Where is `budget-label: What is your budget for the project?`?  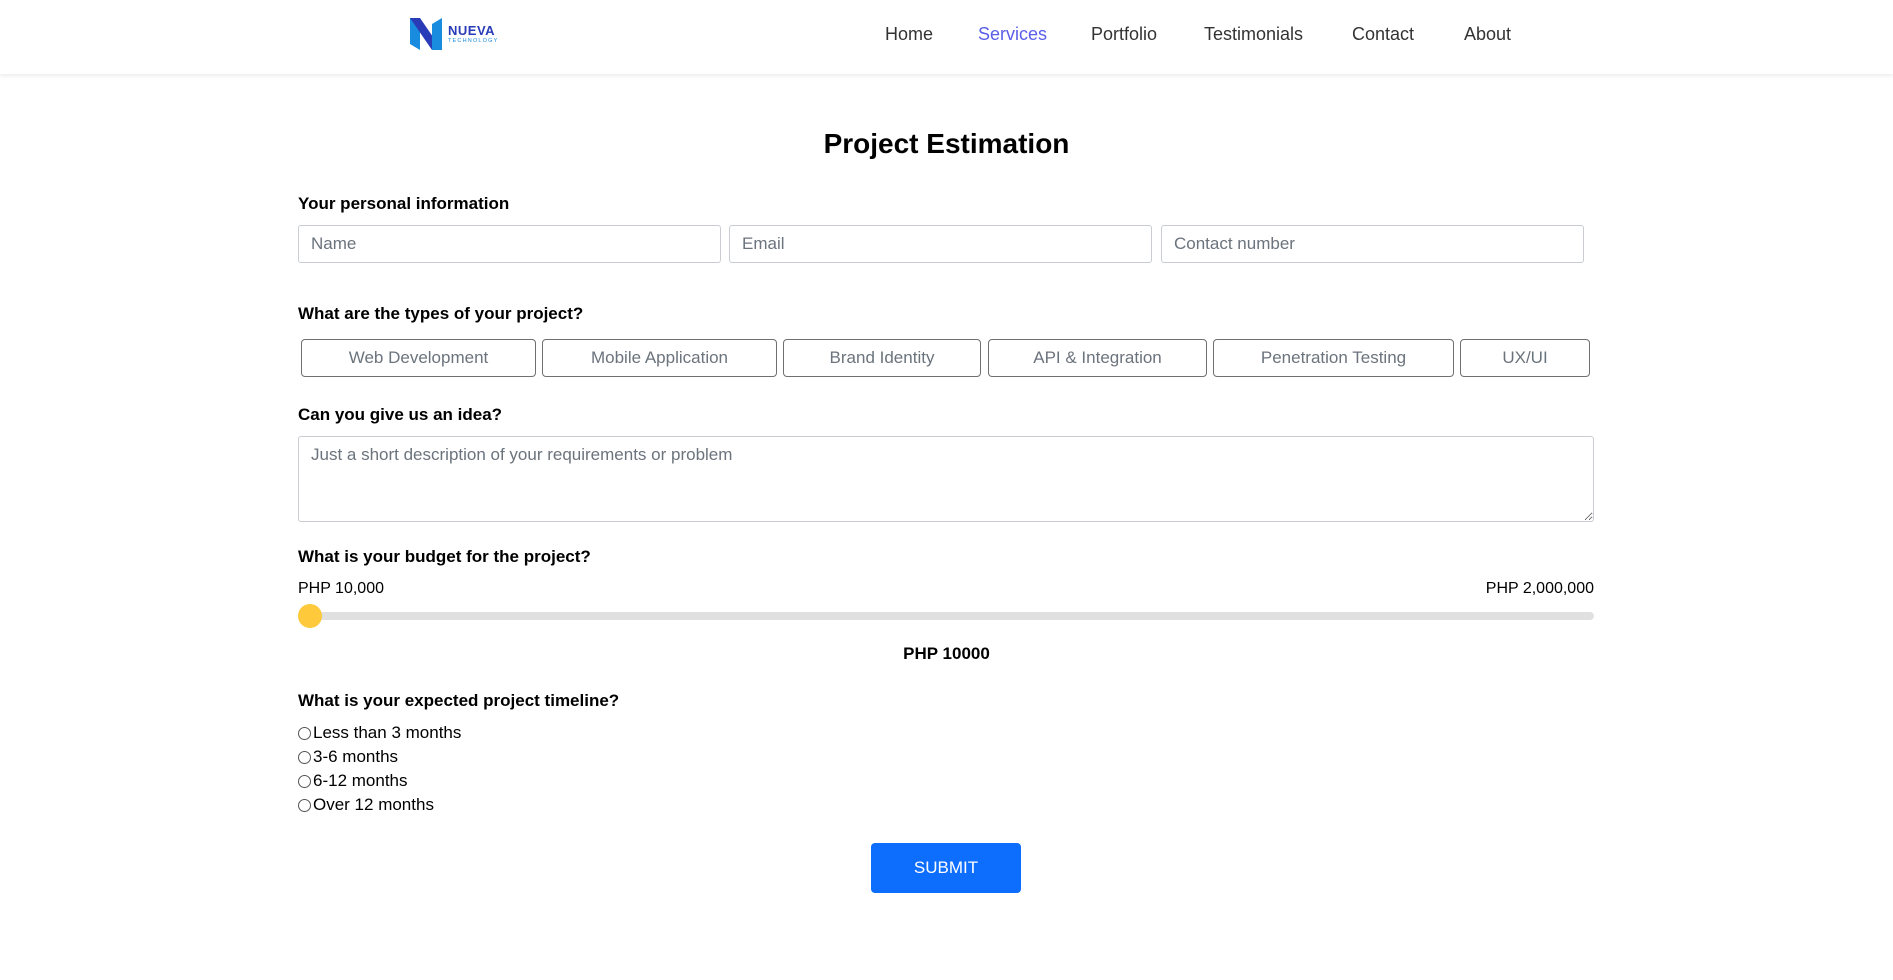 budget-label: What is your budget for the project? is located at coordinates (444, 556).